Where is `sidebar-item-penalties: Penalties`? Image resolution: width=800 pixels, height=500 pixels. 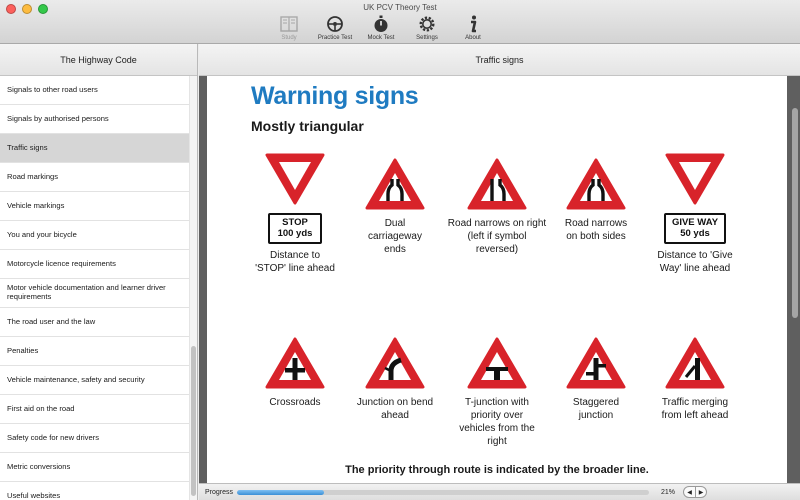 sidebar-item-penalties: Penalties is located at coordinates (95, 351).